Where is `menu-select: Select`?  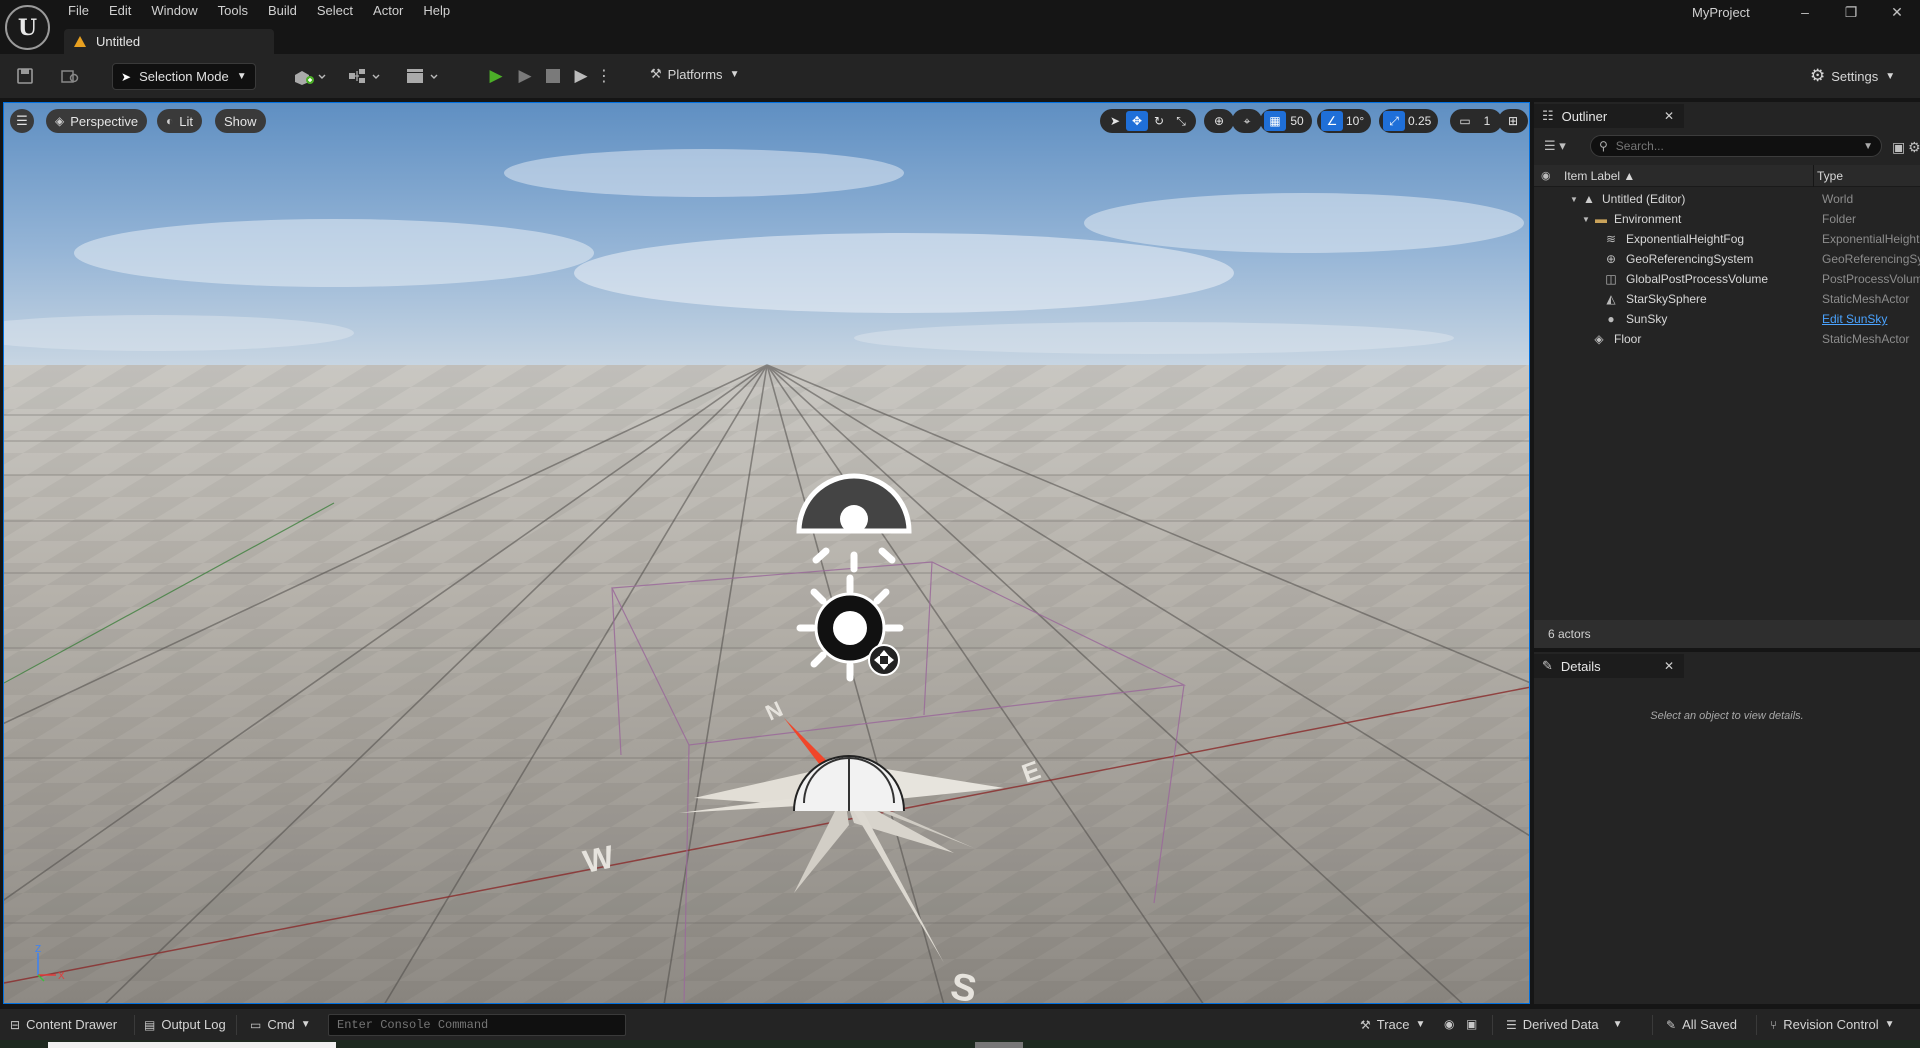
menu-select: Select is located at coordinates (335, 12).